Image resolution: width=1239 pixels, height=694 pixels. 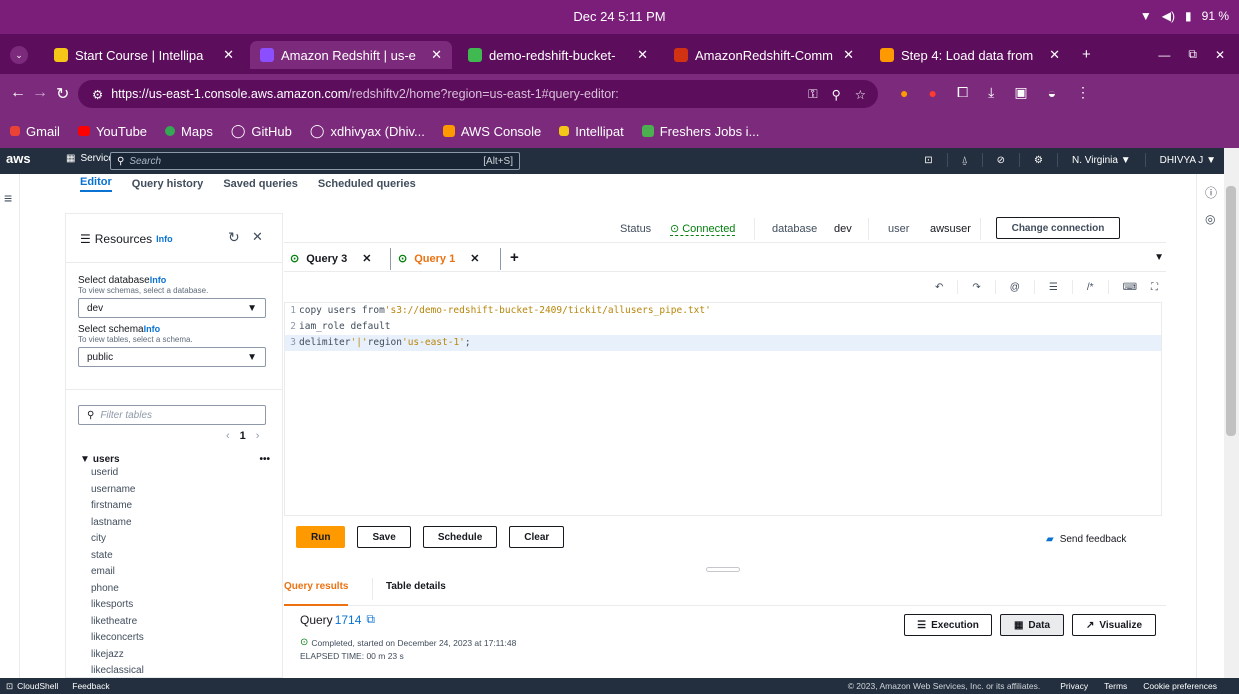 I want to click on browser-tab-intellipaat: Start Course | Intellipa ✕, so click(x=144, y=55).